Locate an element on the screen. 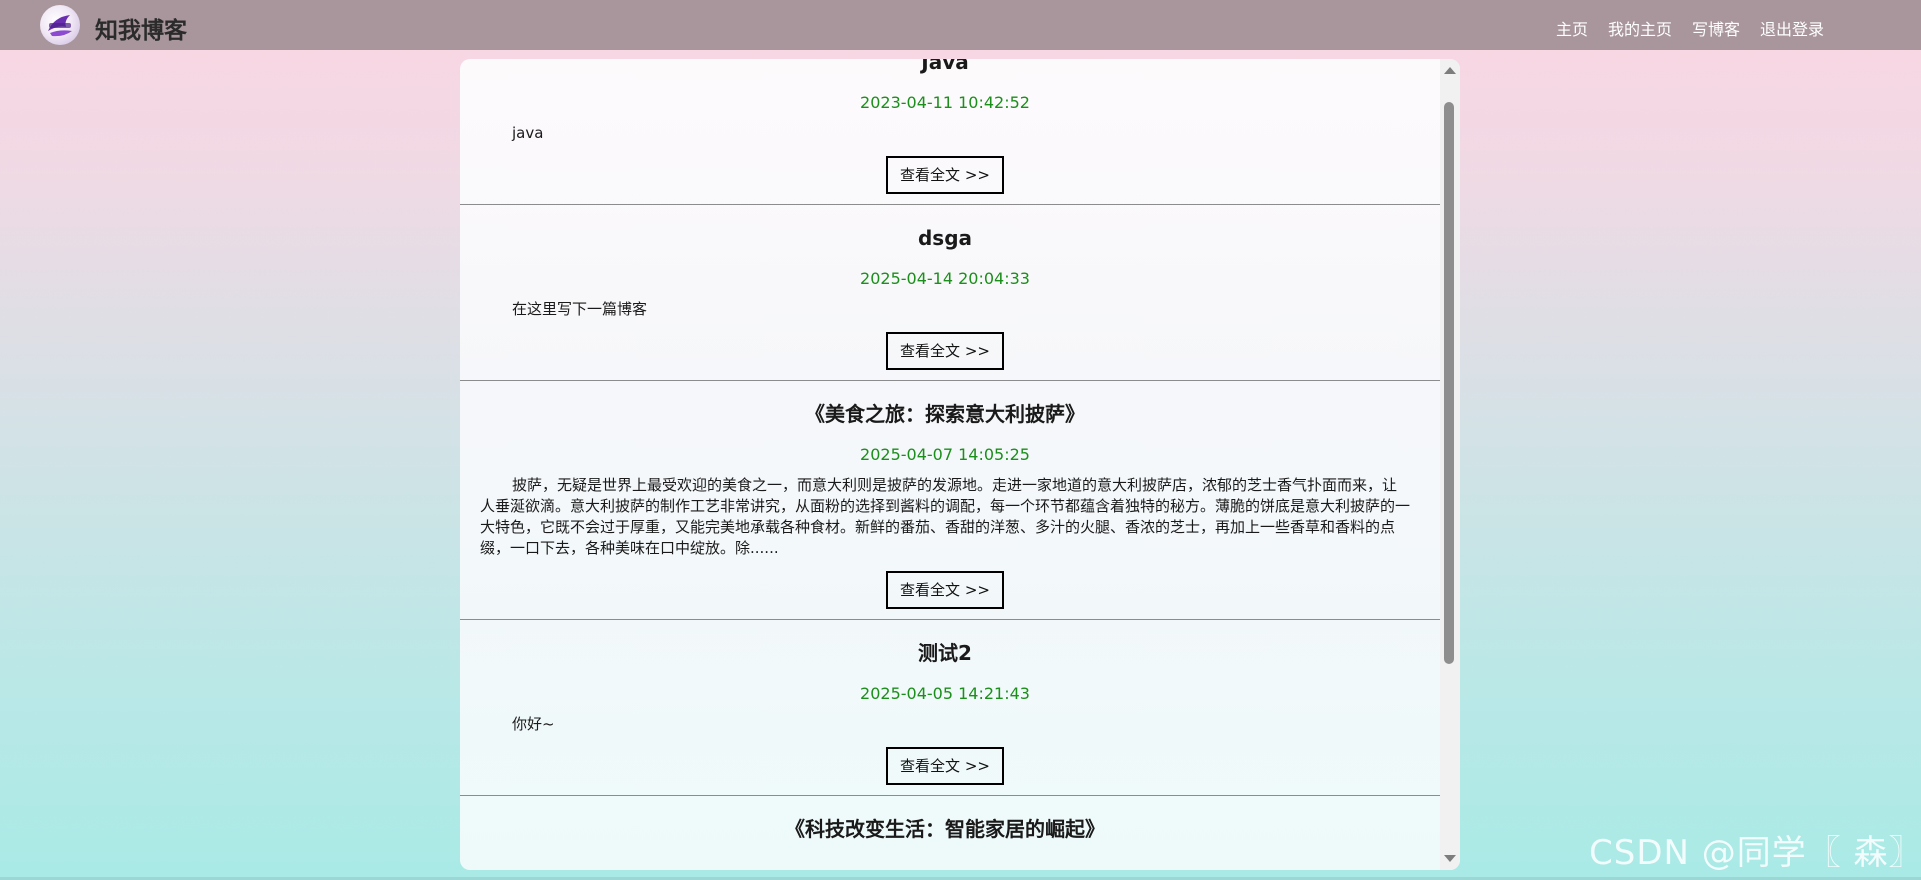 The width and height of the screenshot is (1921, 880). blog-item: 《科技改变生活：智能家居的崛起》 is located at coordinates (950, 824).